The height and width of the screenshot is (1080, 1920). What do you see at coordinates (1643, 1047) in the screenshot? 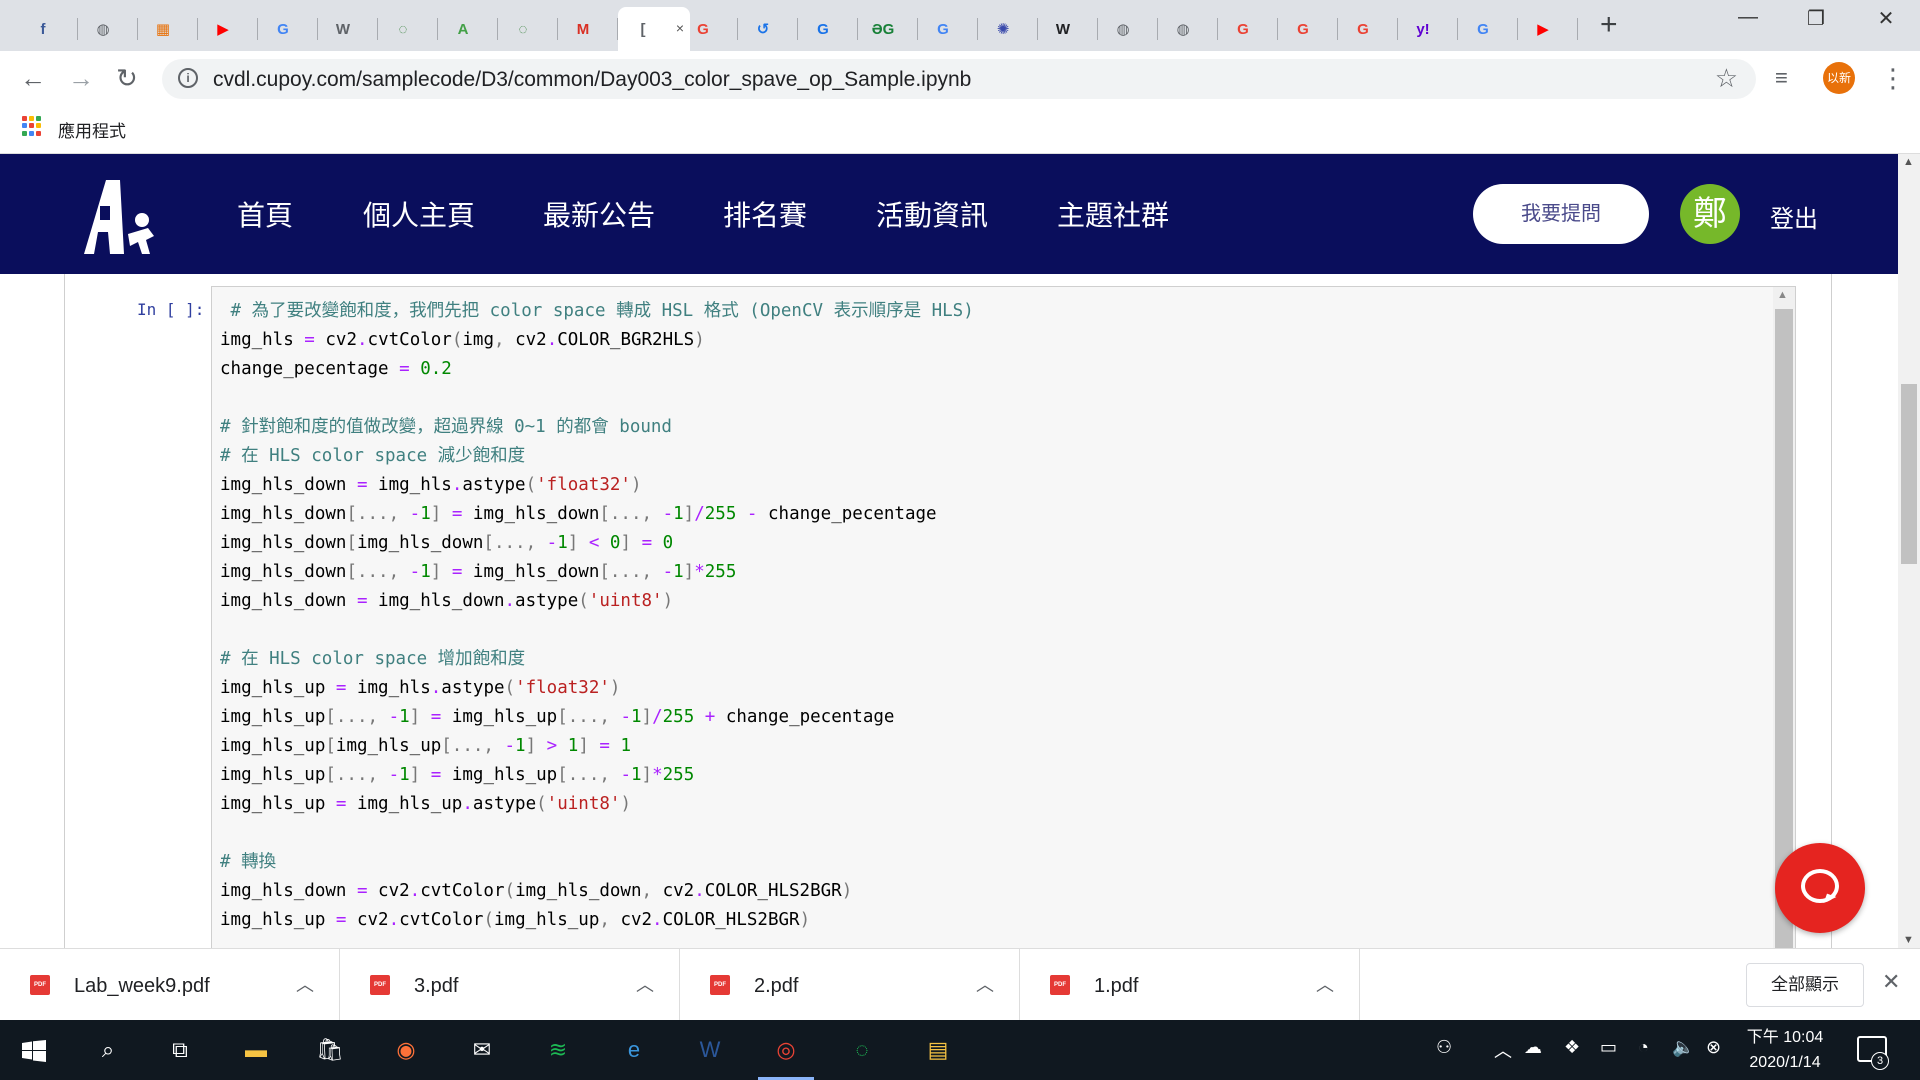
I see `wifi-icon: ◔` at bounding box center [1643, 1047].